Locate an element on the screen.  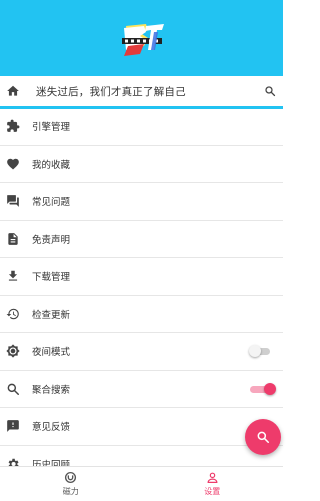
floating-search-button is located at coordinates (263, 437).